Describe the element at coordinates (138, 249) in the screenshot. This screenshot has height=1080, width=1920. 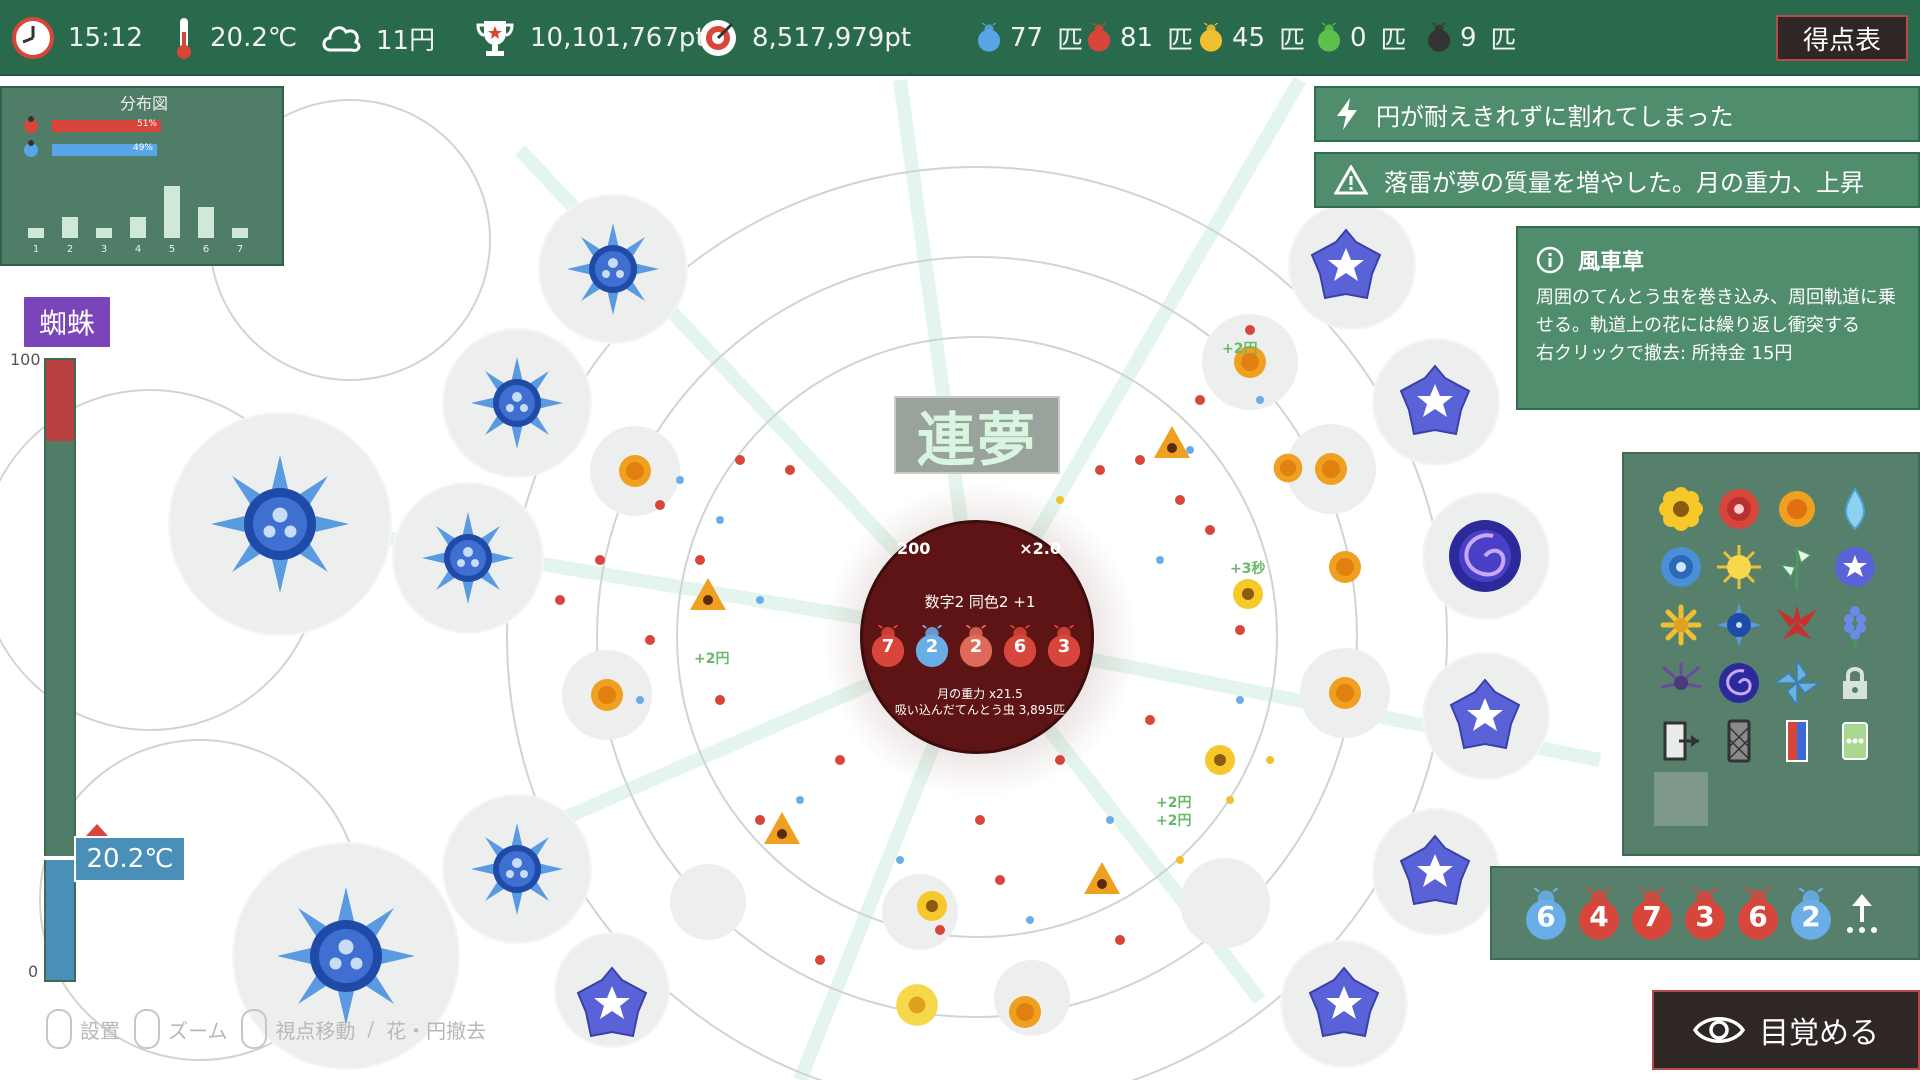
I see `histogram-bin-label: 4` at that location.